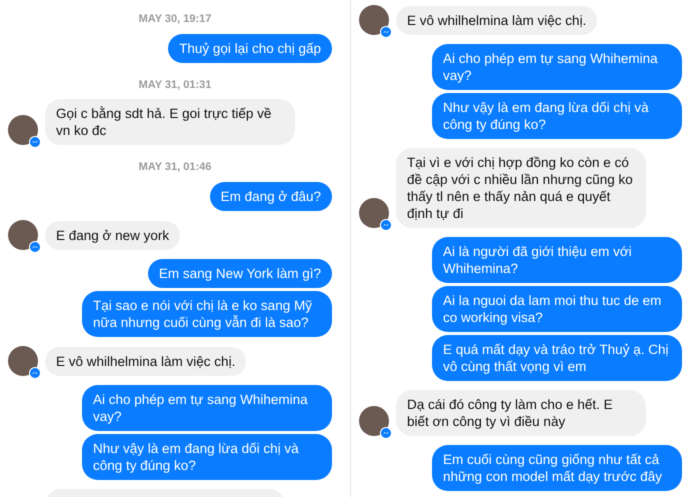  What do you see at coordinates (175, 85) in the screenshot?
I see `timestamp: MAY 31, 01:31` at bounding box center [175, 85].